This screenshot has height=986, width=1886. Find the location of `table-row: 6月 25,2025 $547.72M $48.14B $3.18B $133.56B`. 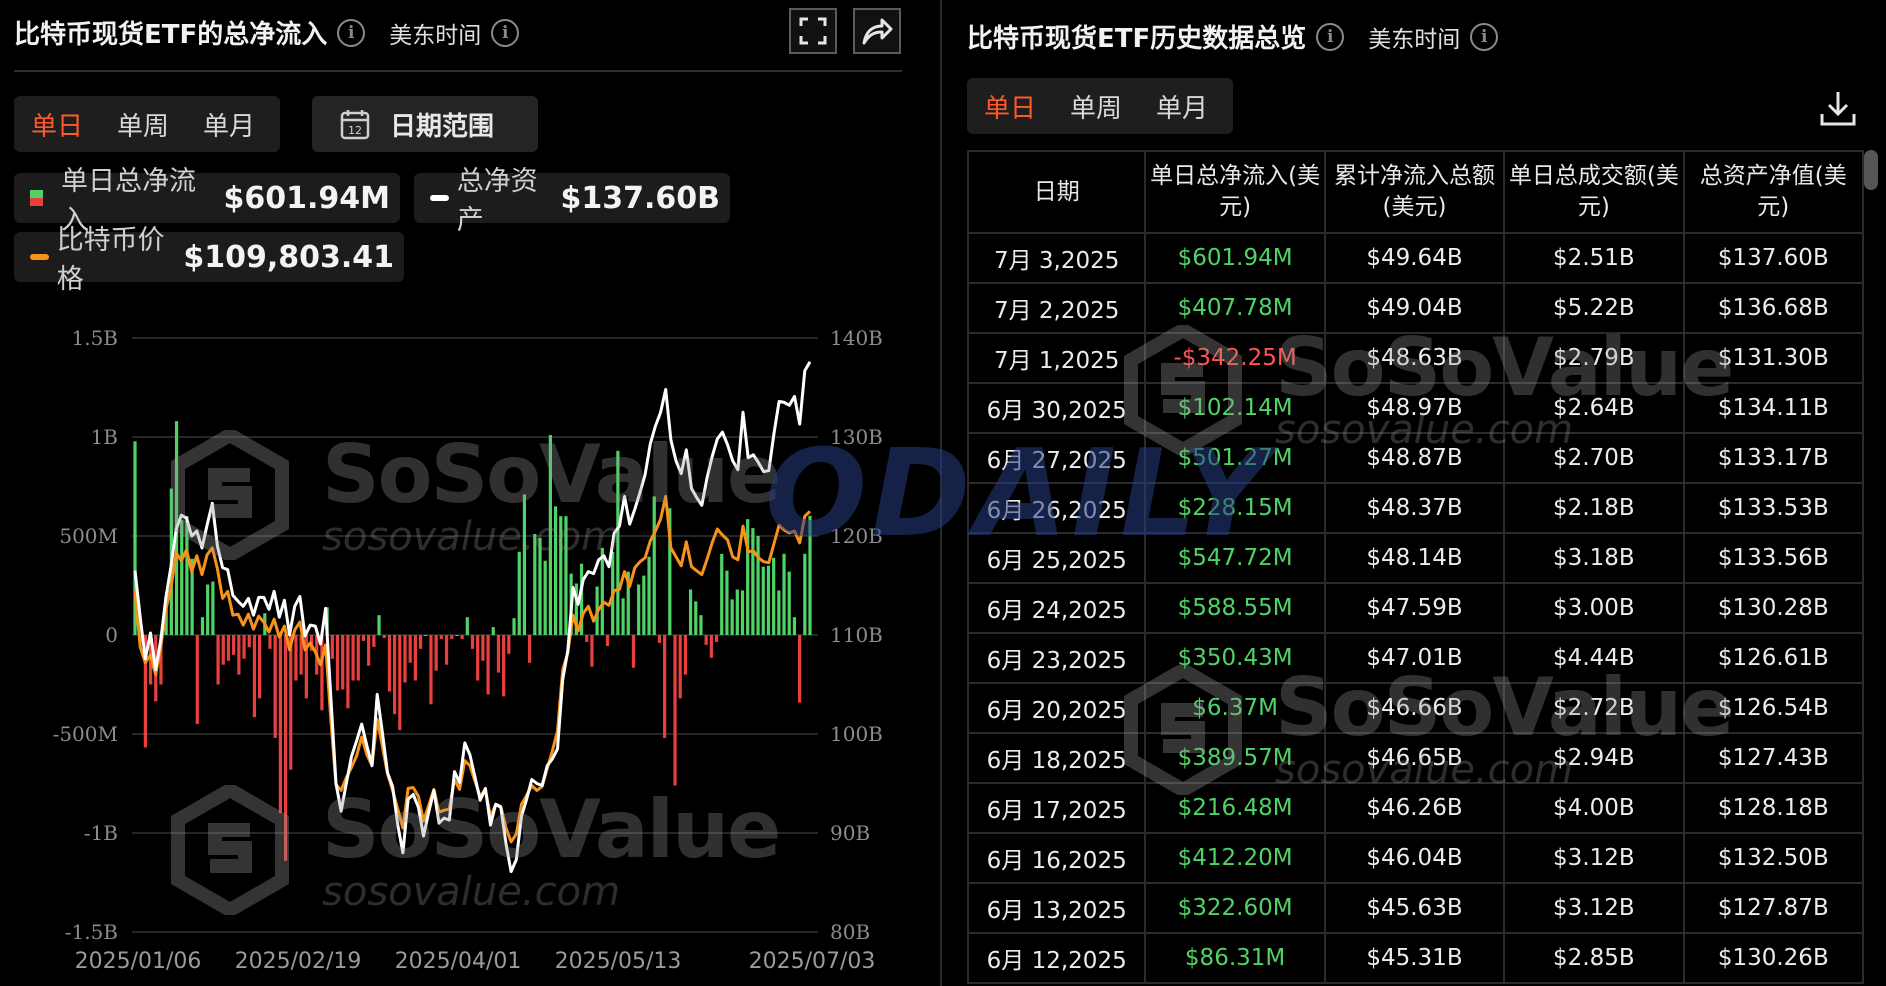

table-row: 6月 25,2025 $547.72M $48.14B $3.18B $133.56B is located at coordinates (1415, 558).